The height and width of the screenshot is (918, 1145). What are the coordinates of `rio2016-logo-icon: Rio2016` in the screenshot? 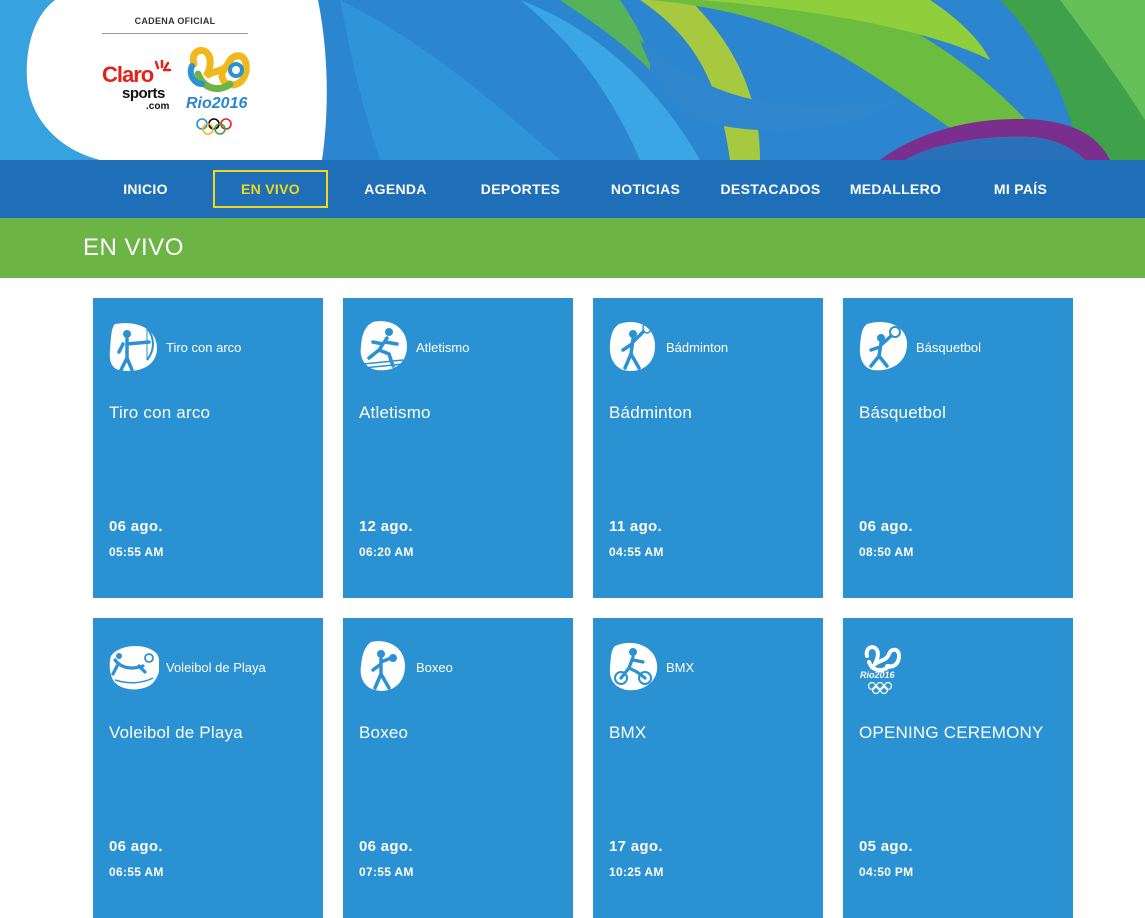 It's located at (881, 669).